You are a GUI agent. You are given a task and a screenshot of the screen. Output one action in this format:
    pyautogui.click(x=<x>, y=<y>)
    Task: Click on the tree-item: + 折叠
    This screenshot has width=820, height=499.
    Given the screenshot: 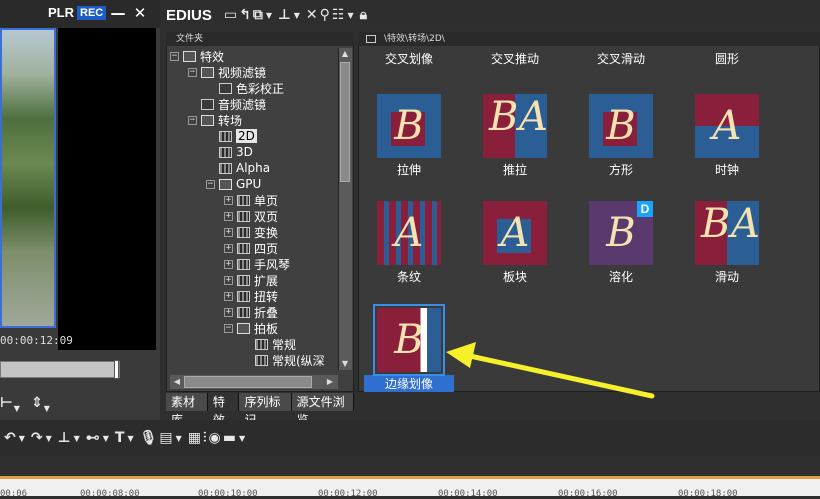 What is the action you would take?
    pyautogui.click(x=251, y=312)
    